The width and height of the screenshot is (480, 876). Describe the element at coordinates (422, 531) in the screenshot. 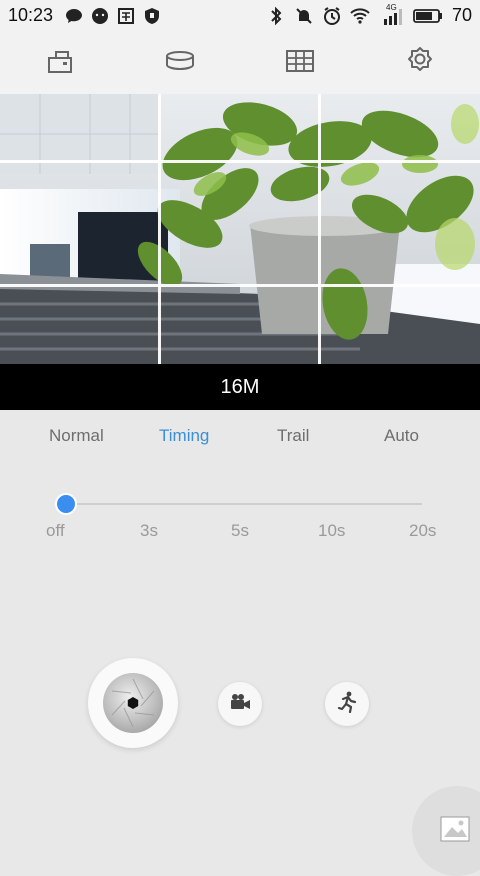

I see `timer-option-20s: 20s` at that location.